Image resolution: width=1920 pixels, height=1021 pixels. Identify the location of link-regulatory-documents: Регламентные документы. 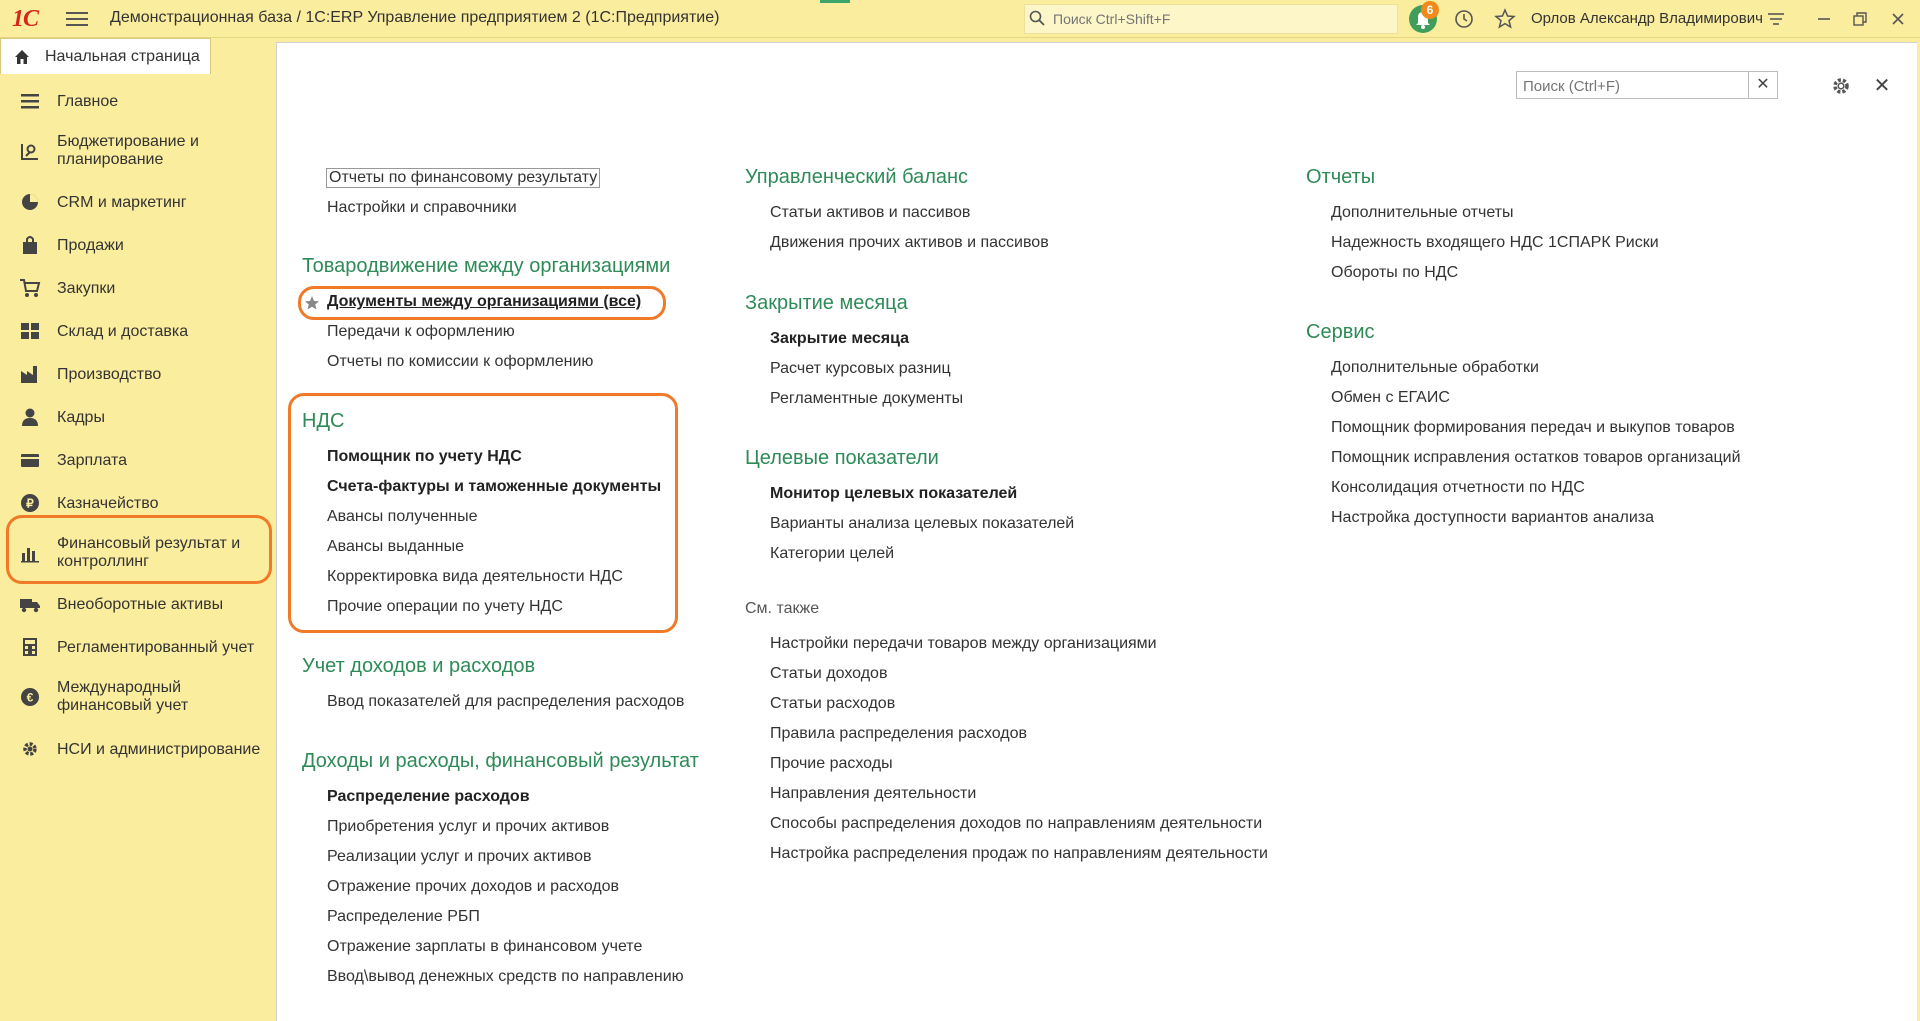
(866, 399).